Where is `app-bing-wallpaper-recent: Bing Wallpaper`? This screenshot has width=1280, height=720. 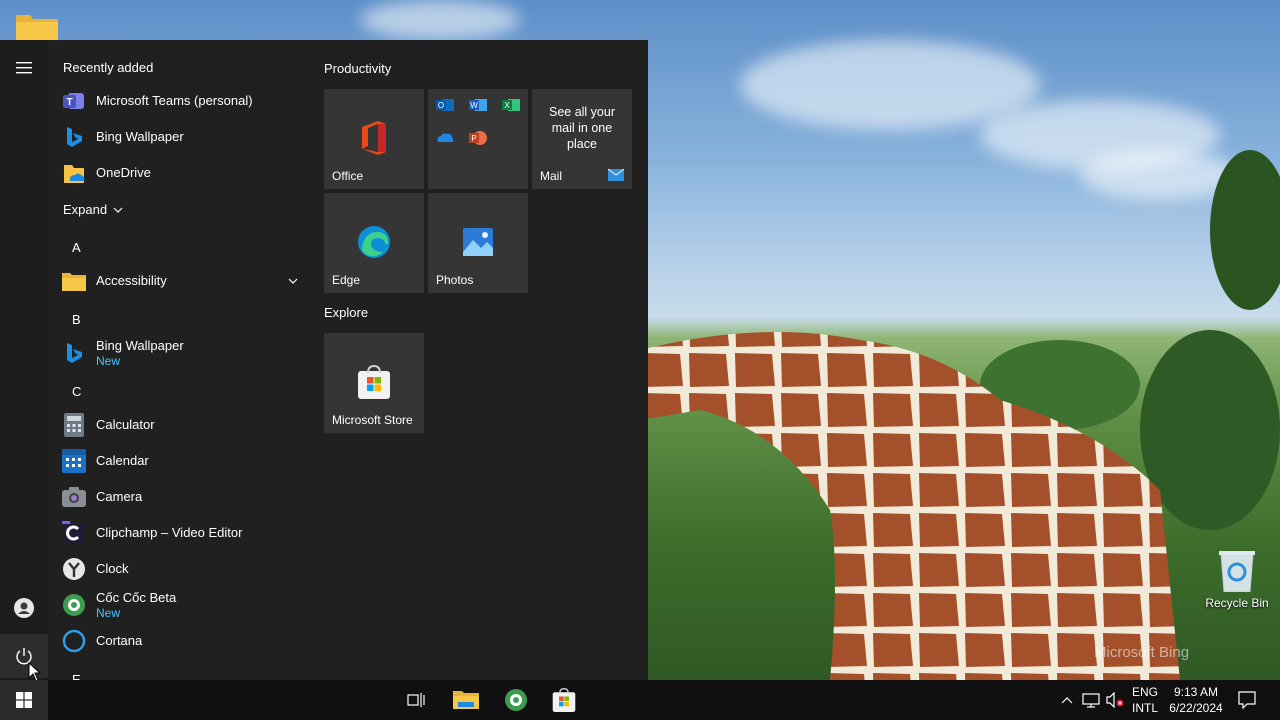 app-bing-wallpaper-recent: Bing Wallpaper is located at coordinates (187, 137).